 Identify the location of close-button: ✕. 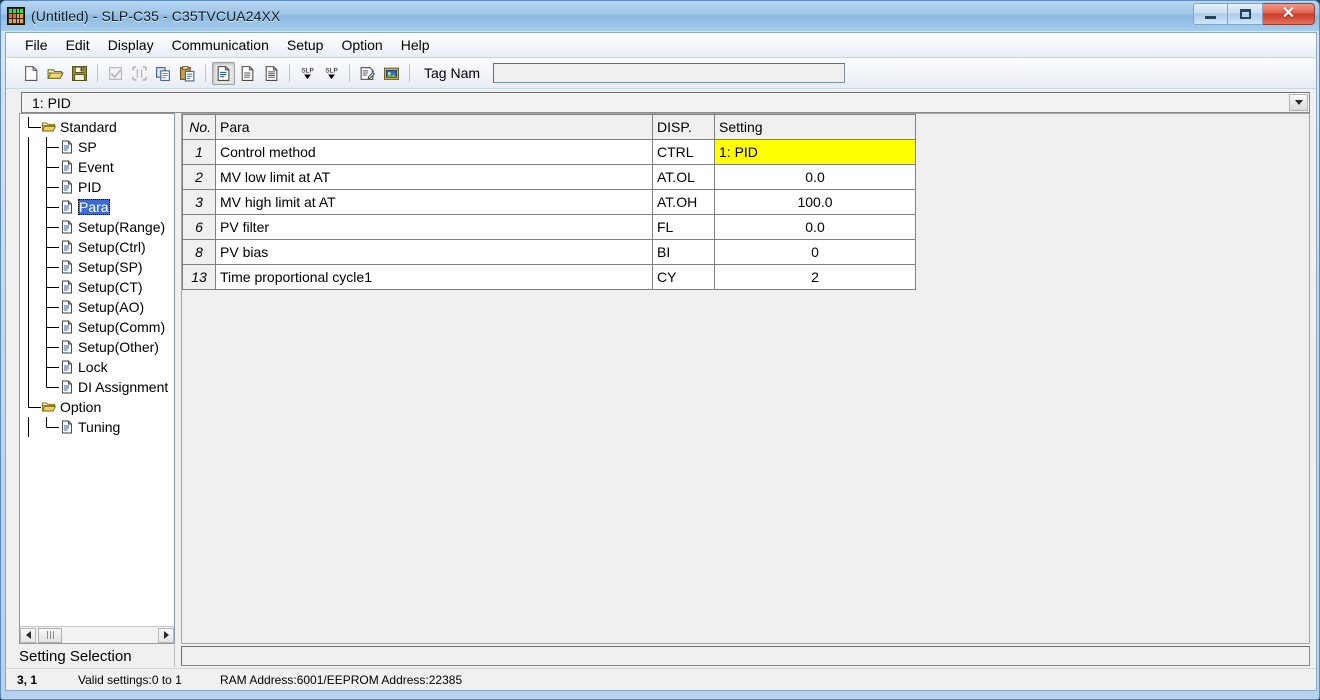
(1289, 14).